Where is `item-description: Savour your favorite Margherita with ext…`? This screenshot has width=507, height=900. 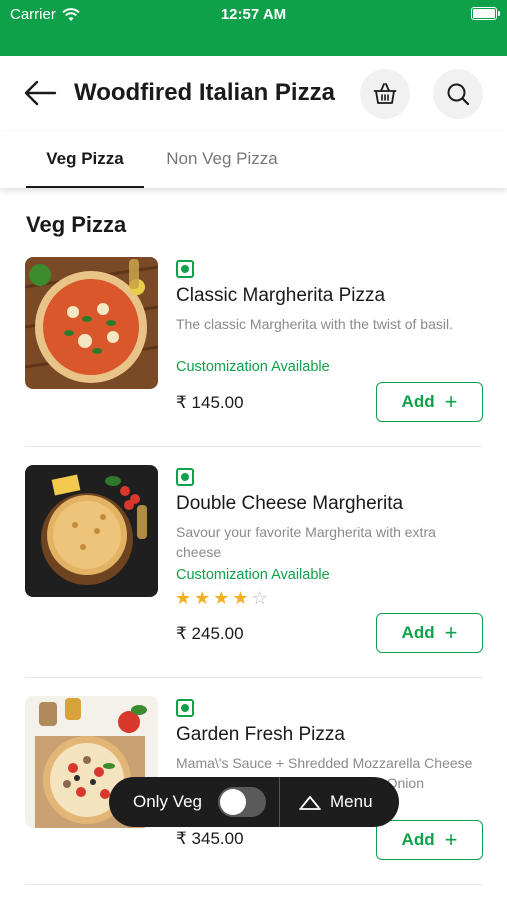
item-description: Savour your favorite Margherita with ext… is located at coordinates (306, 542).